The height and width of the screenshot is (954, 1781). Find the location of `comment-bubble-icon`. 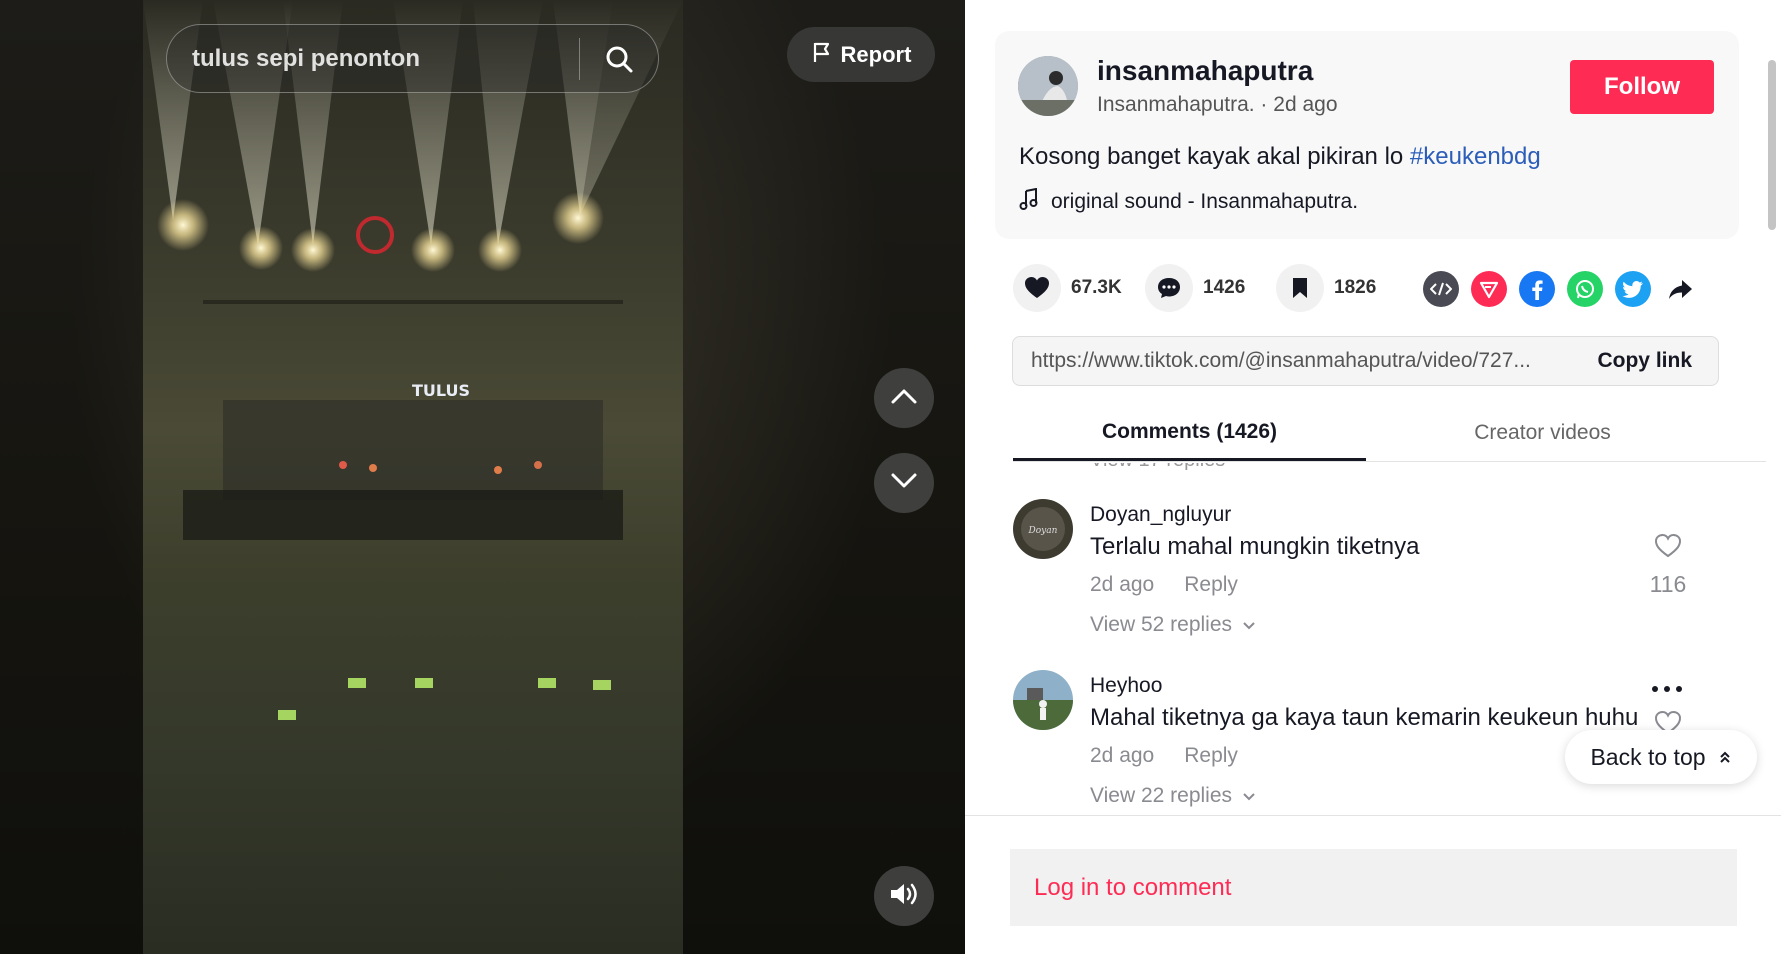

comment-bubble-icon is located at coordinates (1169, 288).